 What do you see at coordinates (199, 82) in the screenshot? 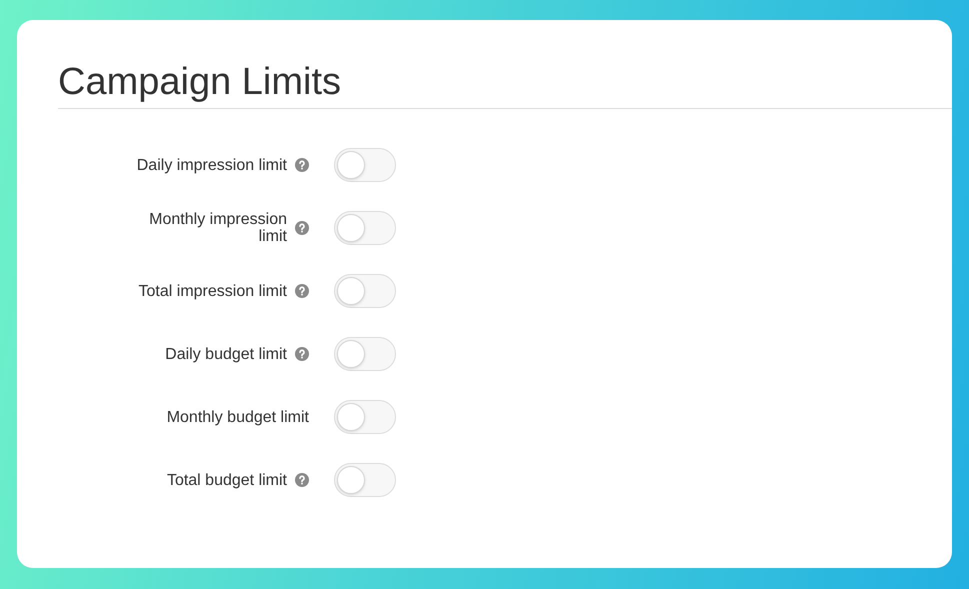
I see `page-title: Campaign Limits` at bounding box center [199, 82].